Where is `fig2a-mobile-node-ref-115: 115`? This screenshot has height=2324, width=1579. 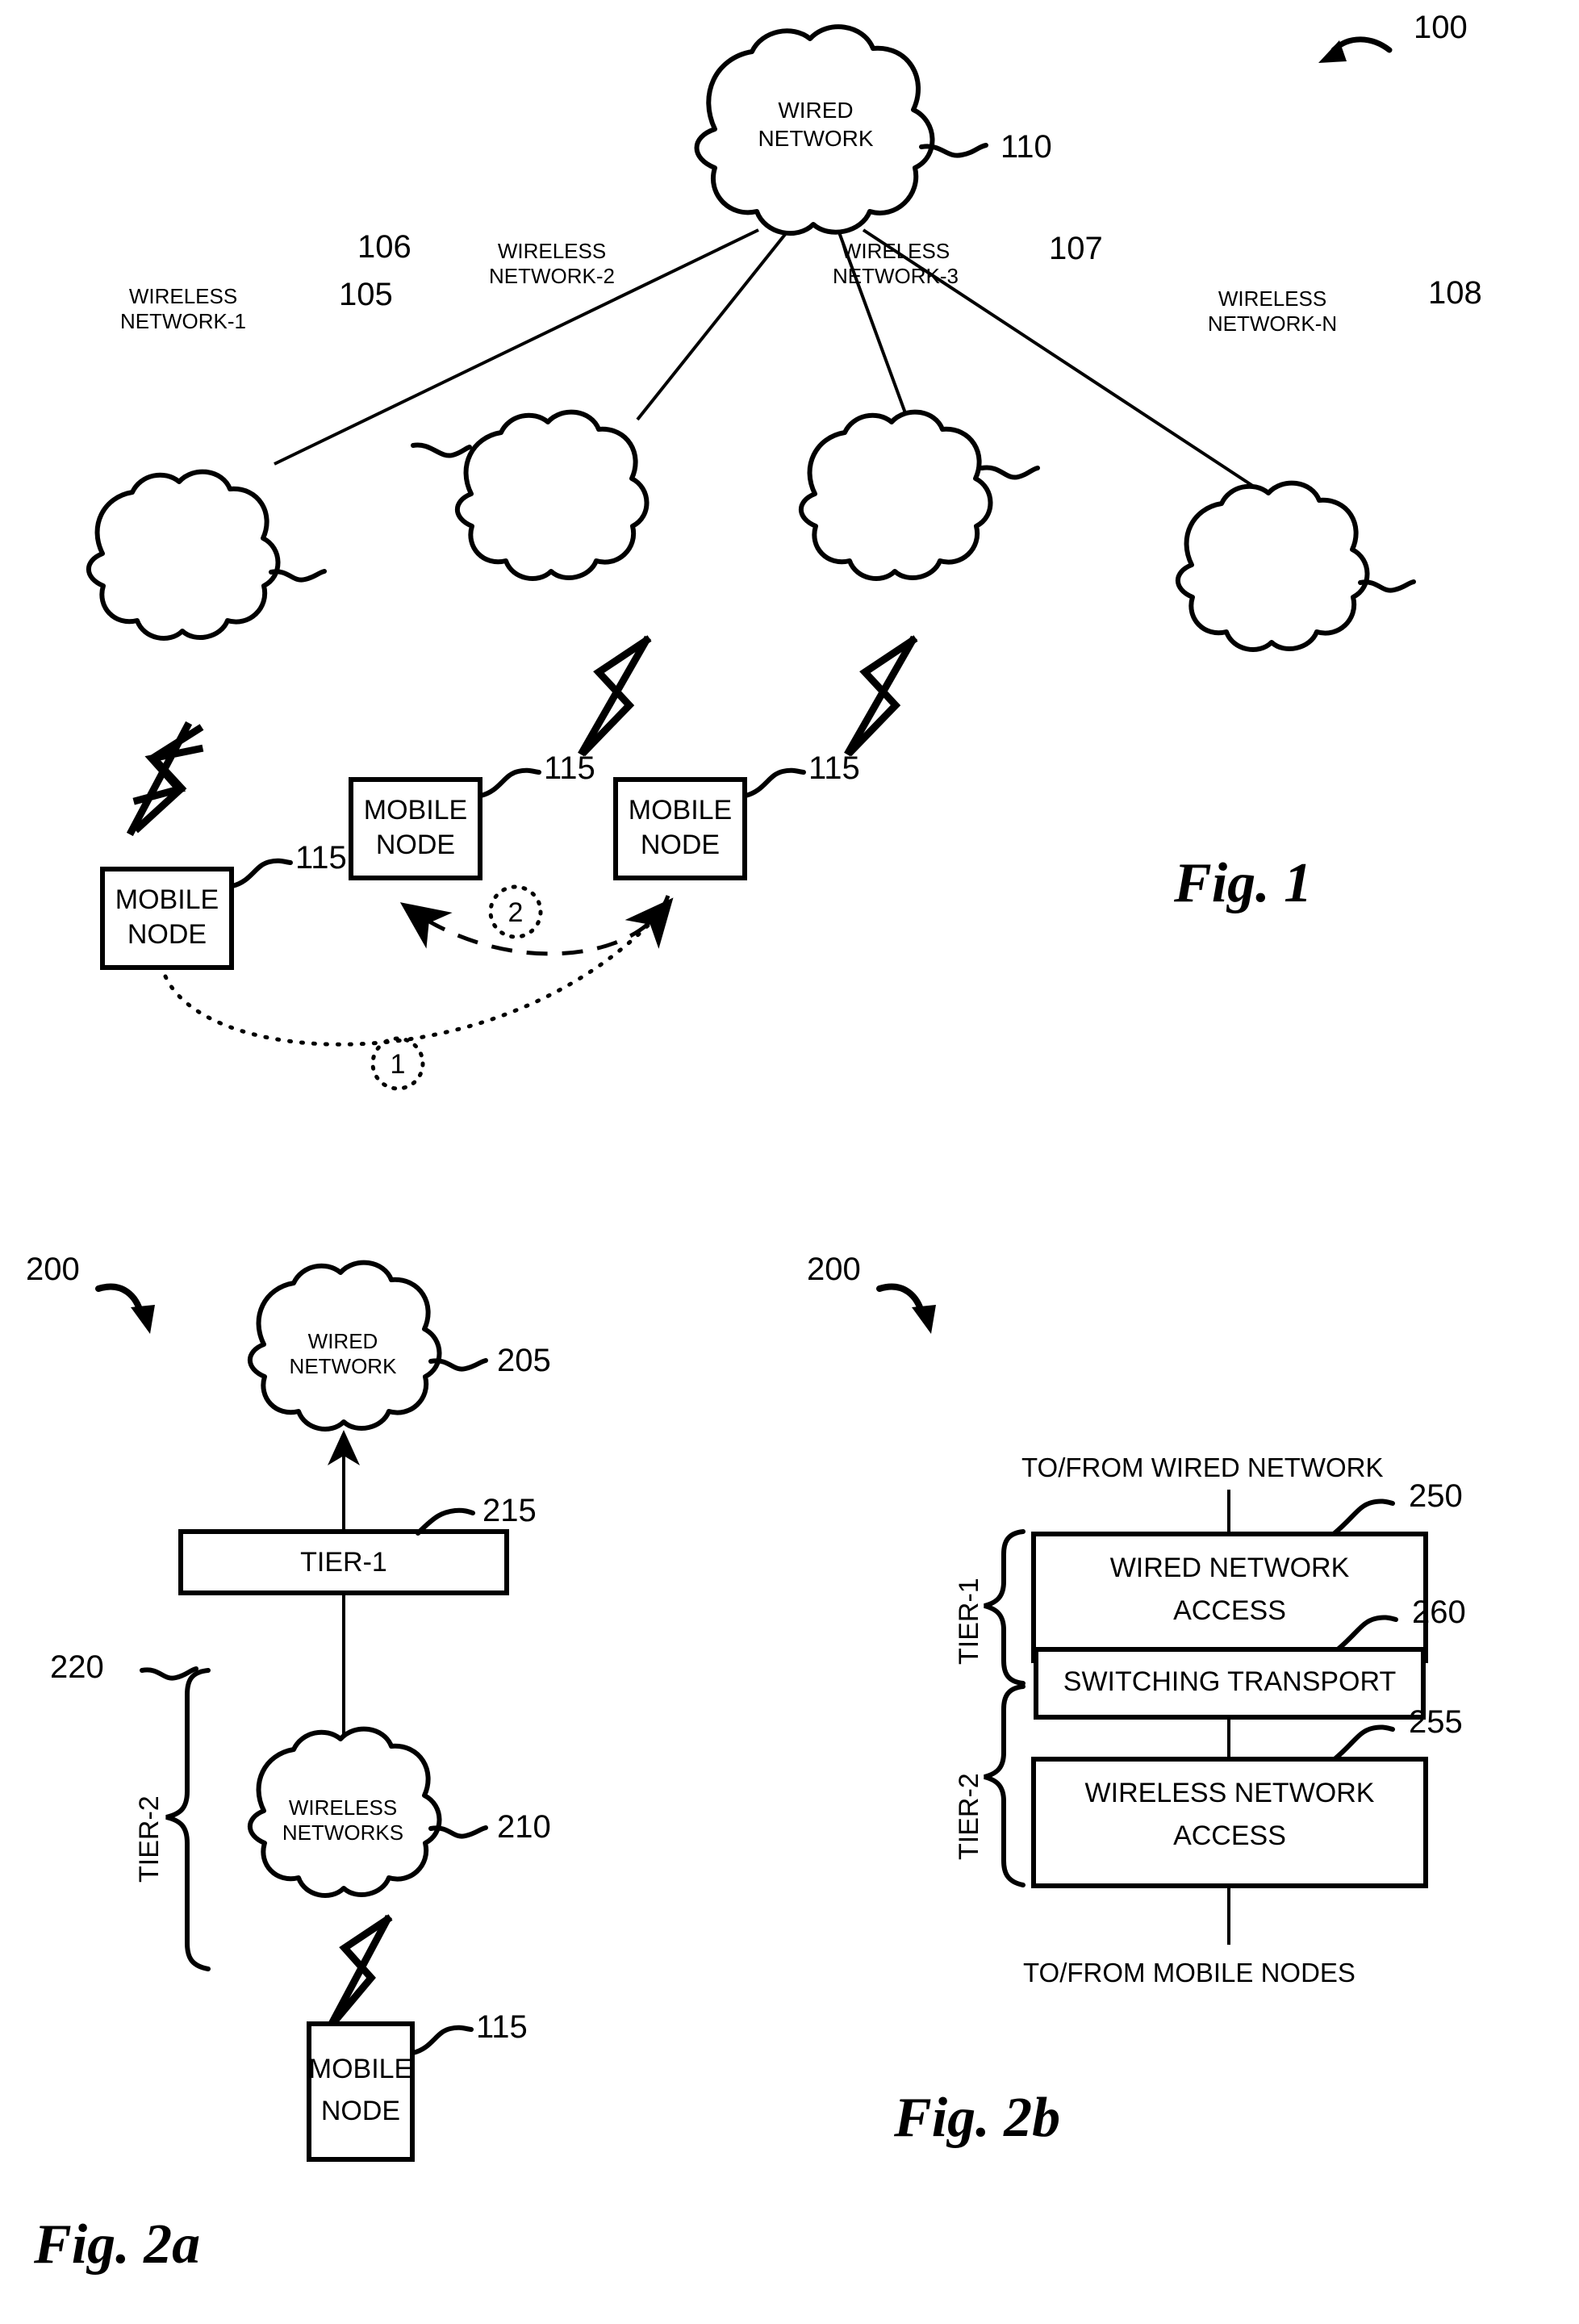 fig2a-mobile-node-ref-115: 115 is located at coordinates (502, 2027).